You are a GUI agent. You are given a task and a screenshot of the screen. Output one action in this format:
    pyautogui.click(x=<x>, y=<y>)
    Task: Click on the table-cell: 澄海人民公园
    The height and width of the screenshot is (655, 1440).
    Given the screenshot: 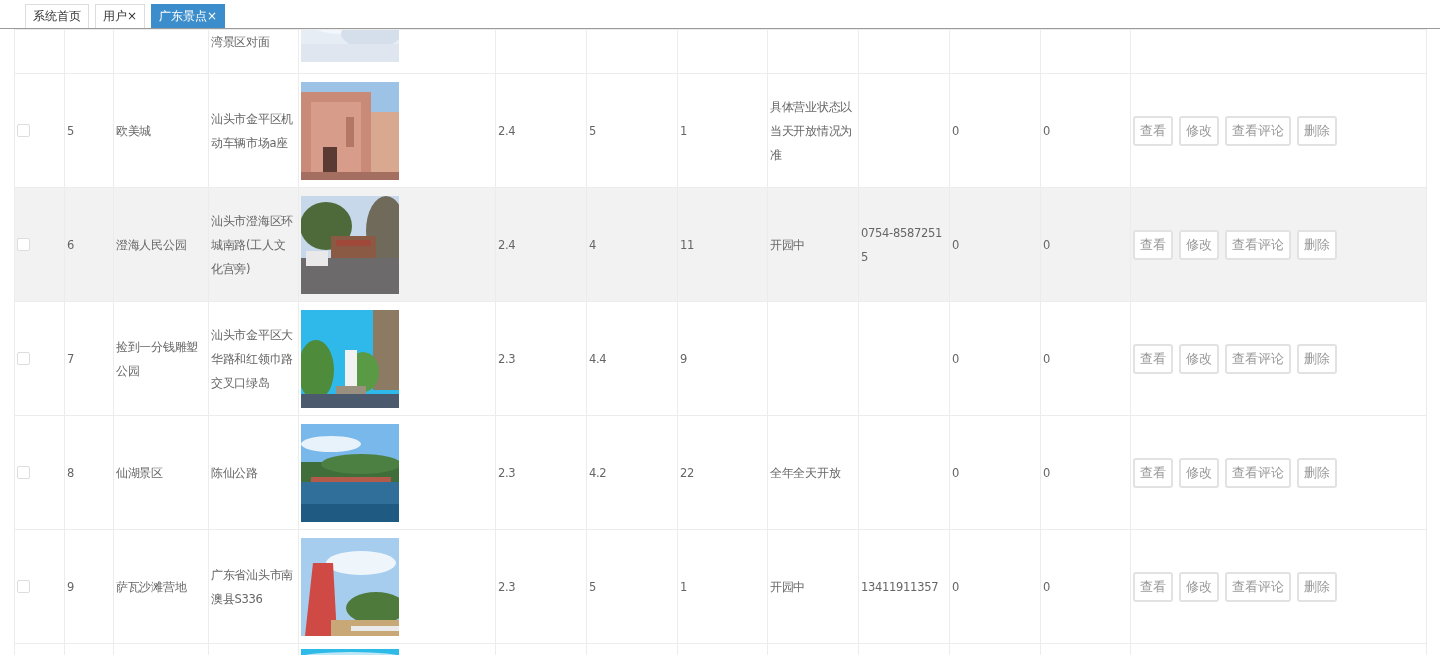 What is the action you would take?
    pyautogui.click(x=151, y=244)
    